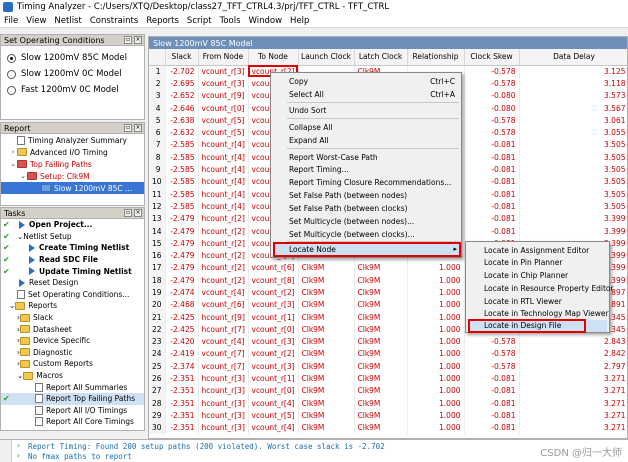  I want to click on ctx-copy: Copy, so click(298, 81).